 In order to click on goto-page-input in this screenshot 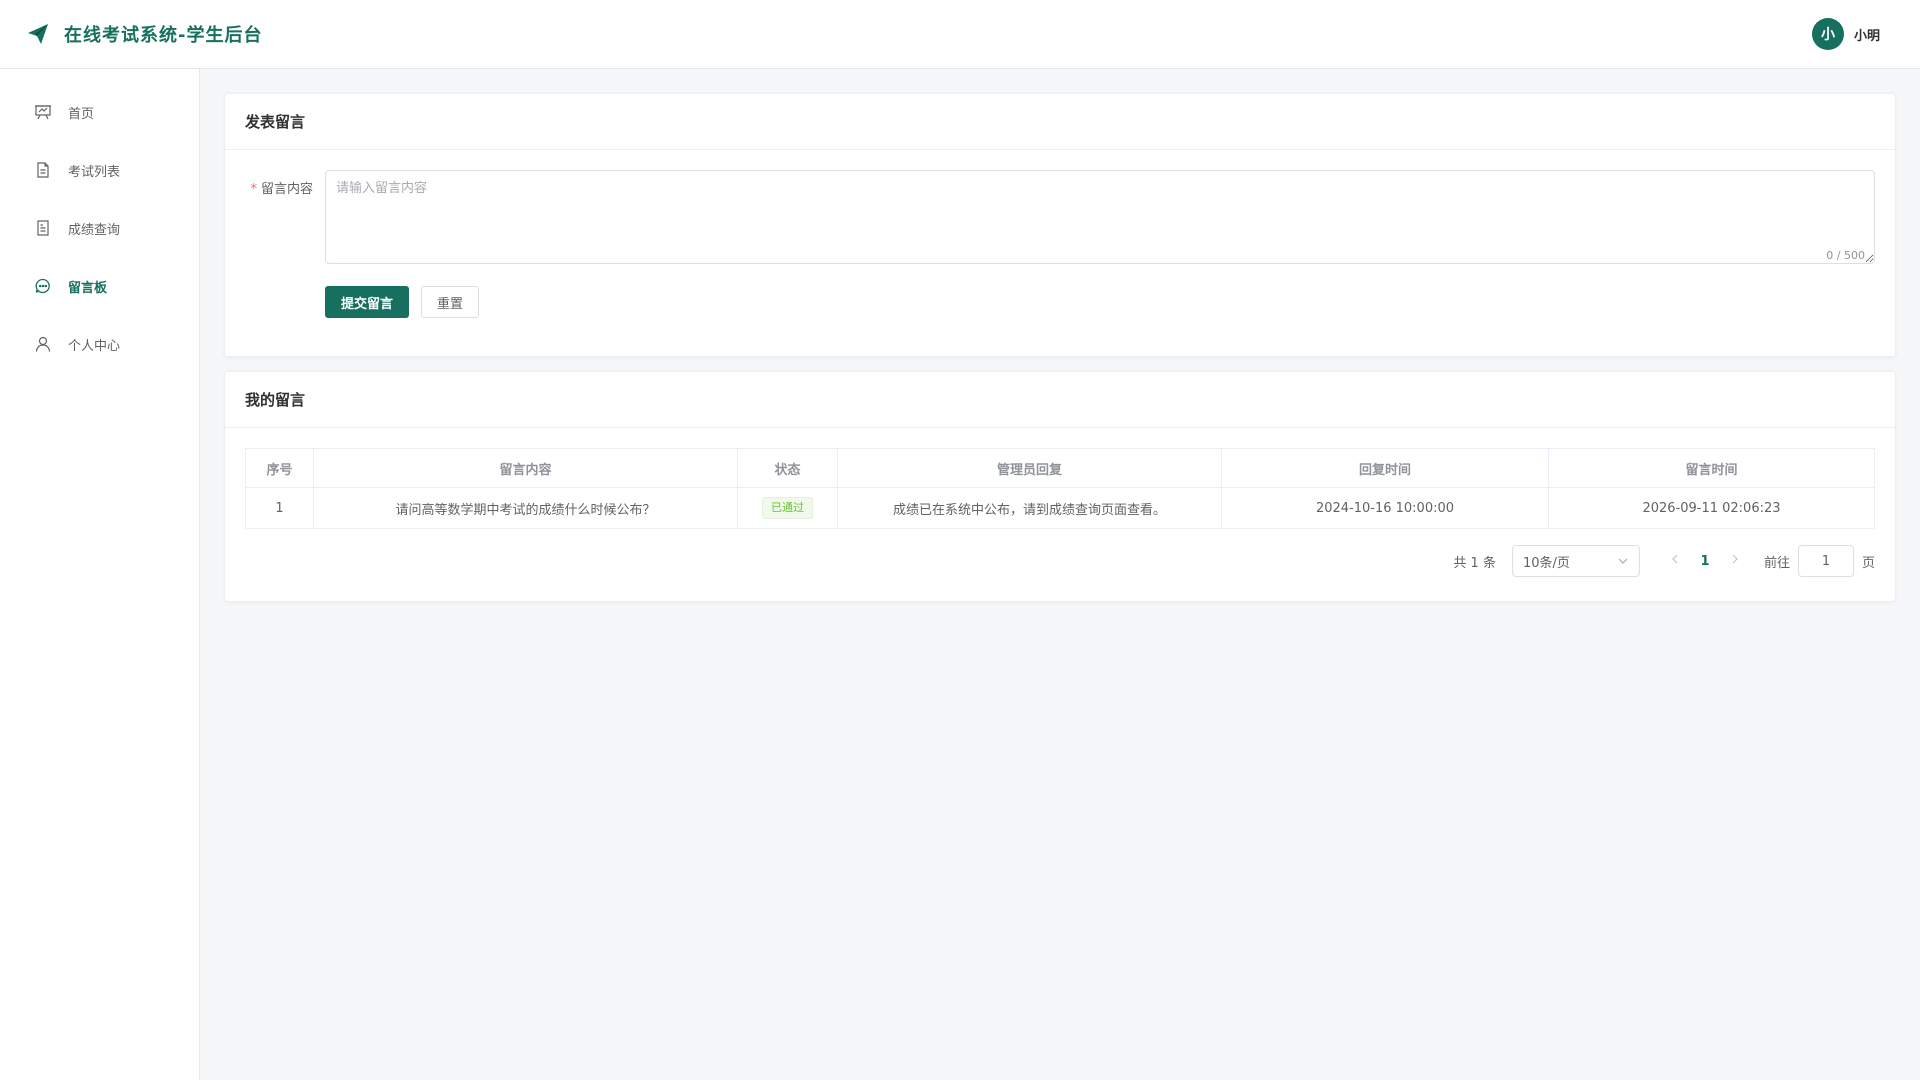, I will do `click(1825, 561)`.